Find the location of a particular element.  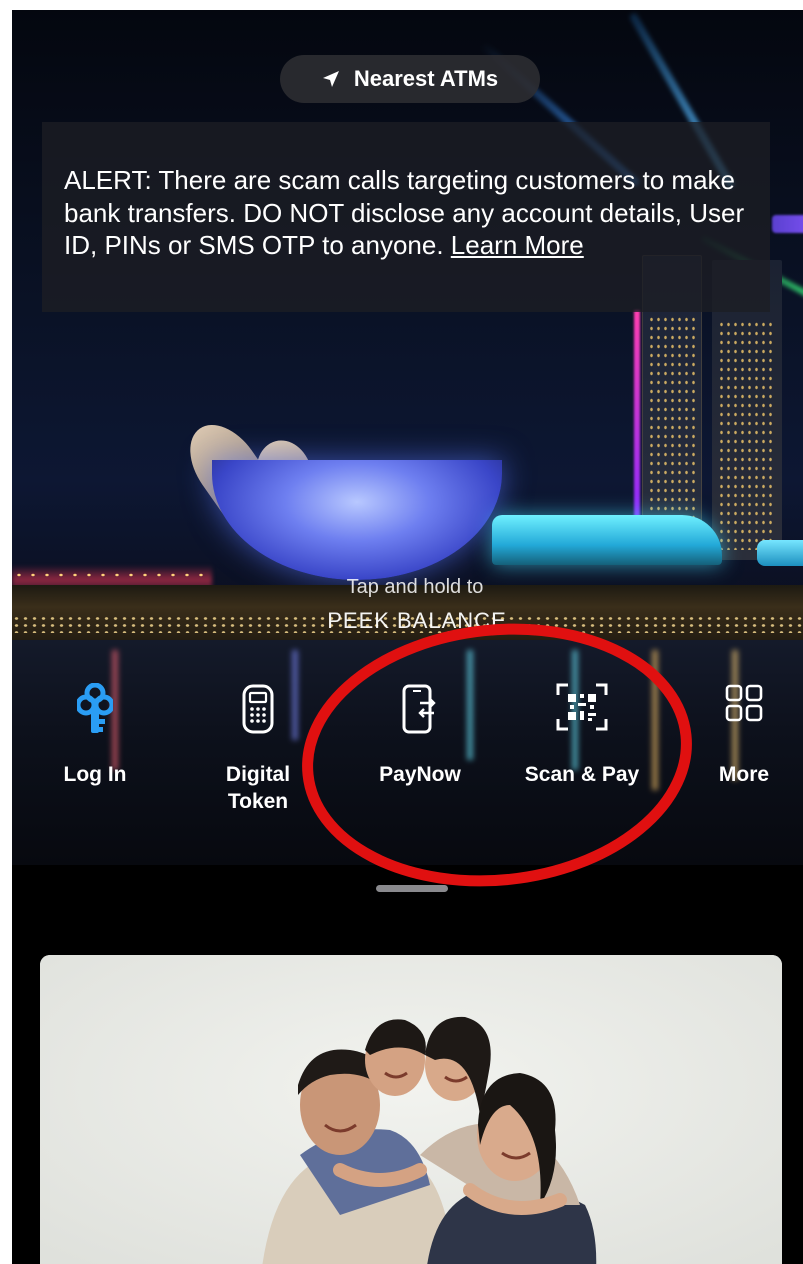

token-device-icon is located at coordinates (258, 711).